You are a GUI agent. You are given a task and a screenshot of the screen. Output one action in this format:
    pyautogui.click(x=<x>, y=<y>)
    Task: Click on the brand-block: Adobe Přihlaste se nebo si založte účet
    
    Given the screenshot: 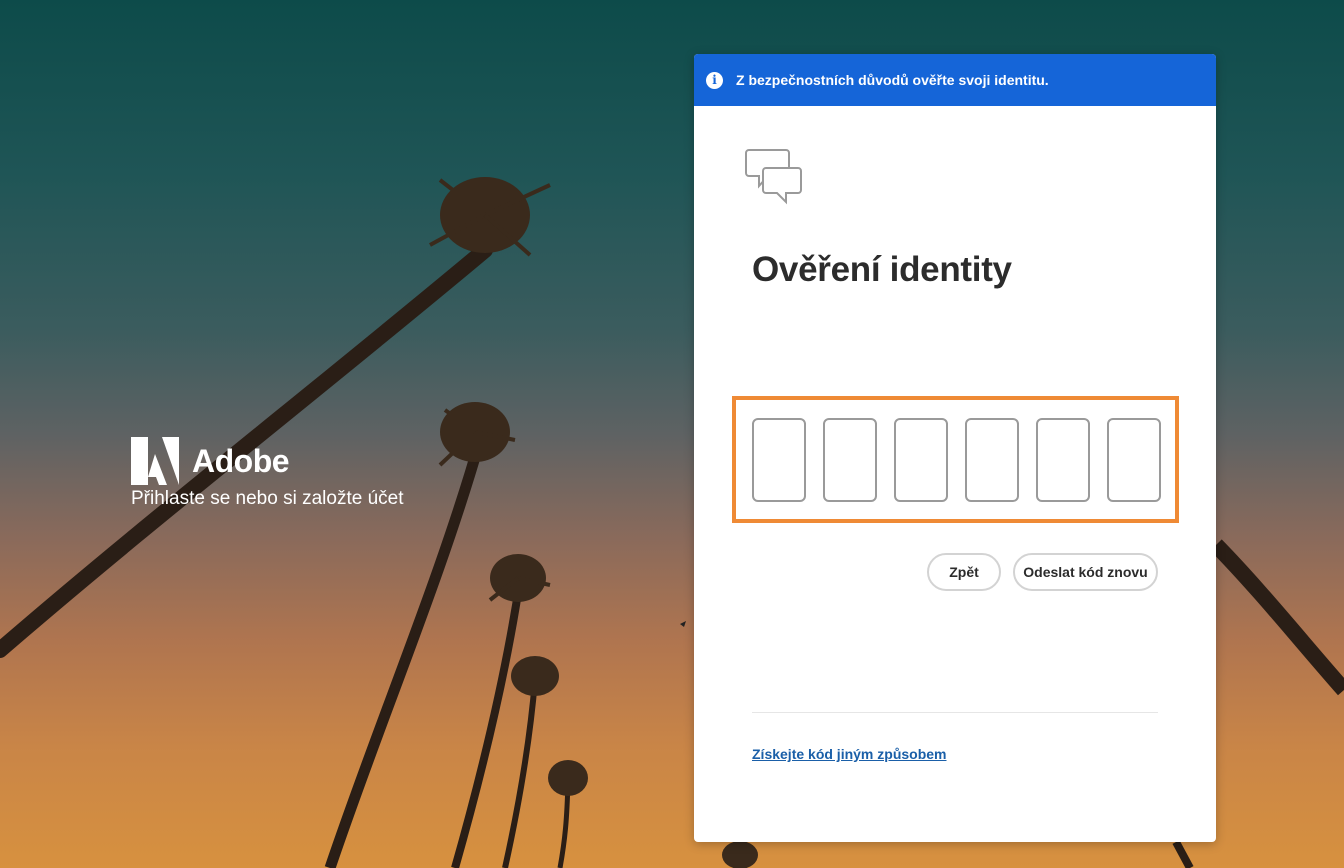 What is the action you would take?
    pyautogui.click(x=267, y=473)
    